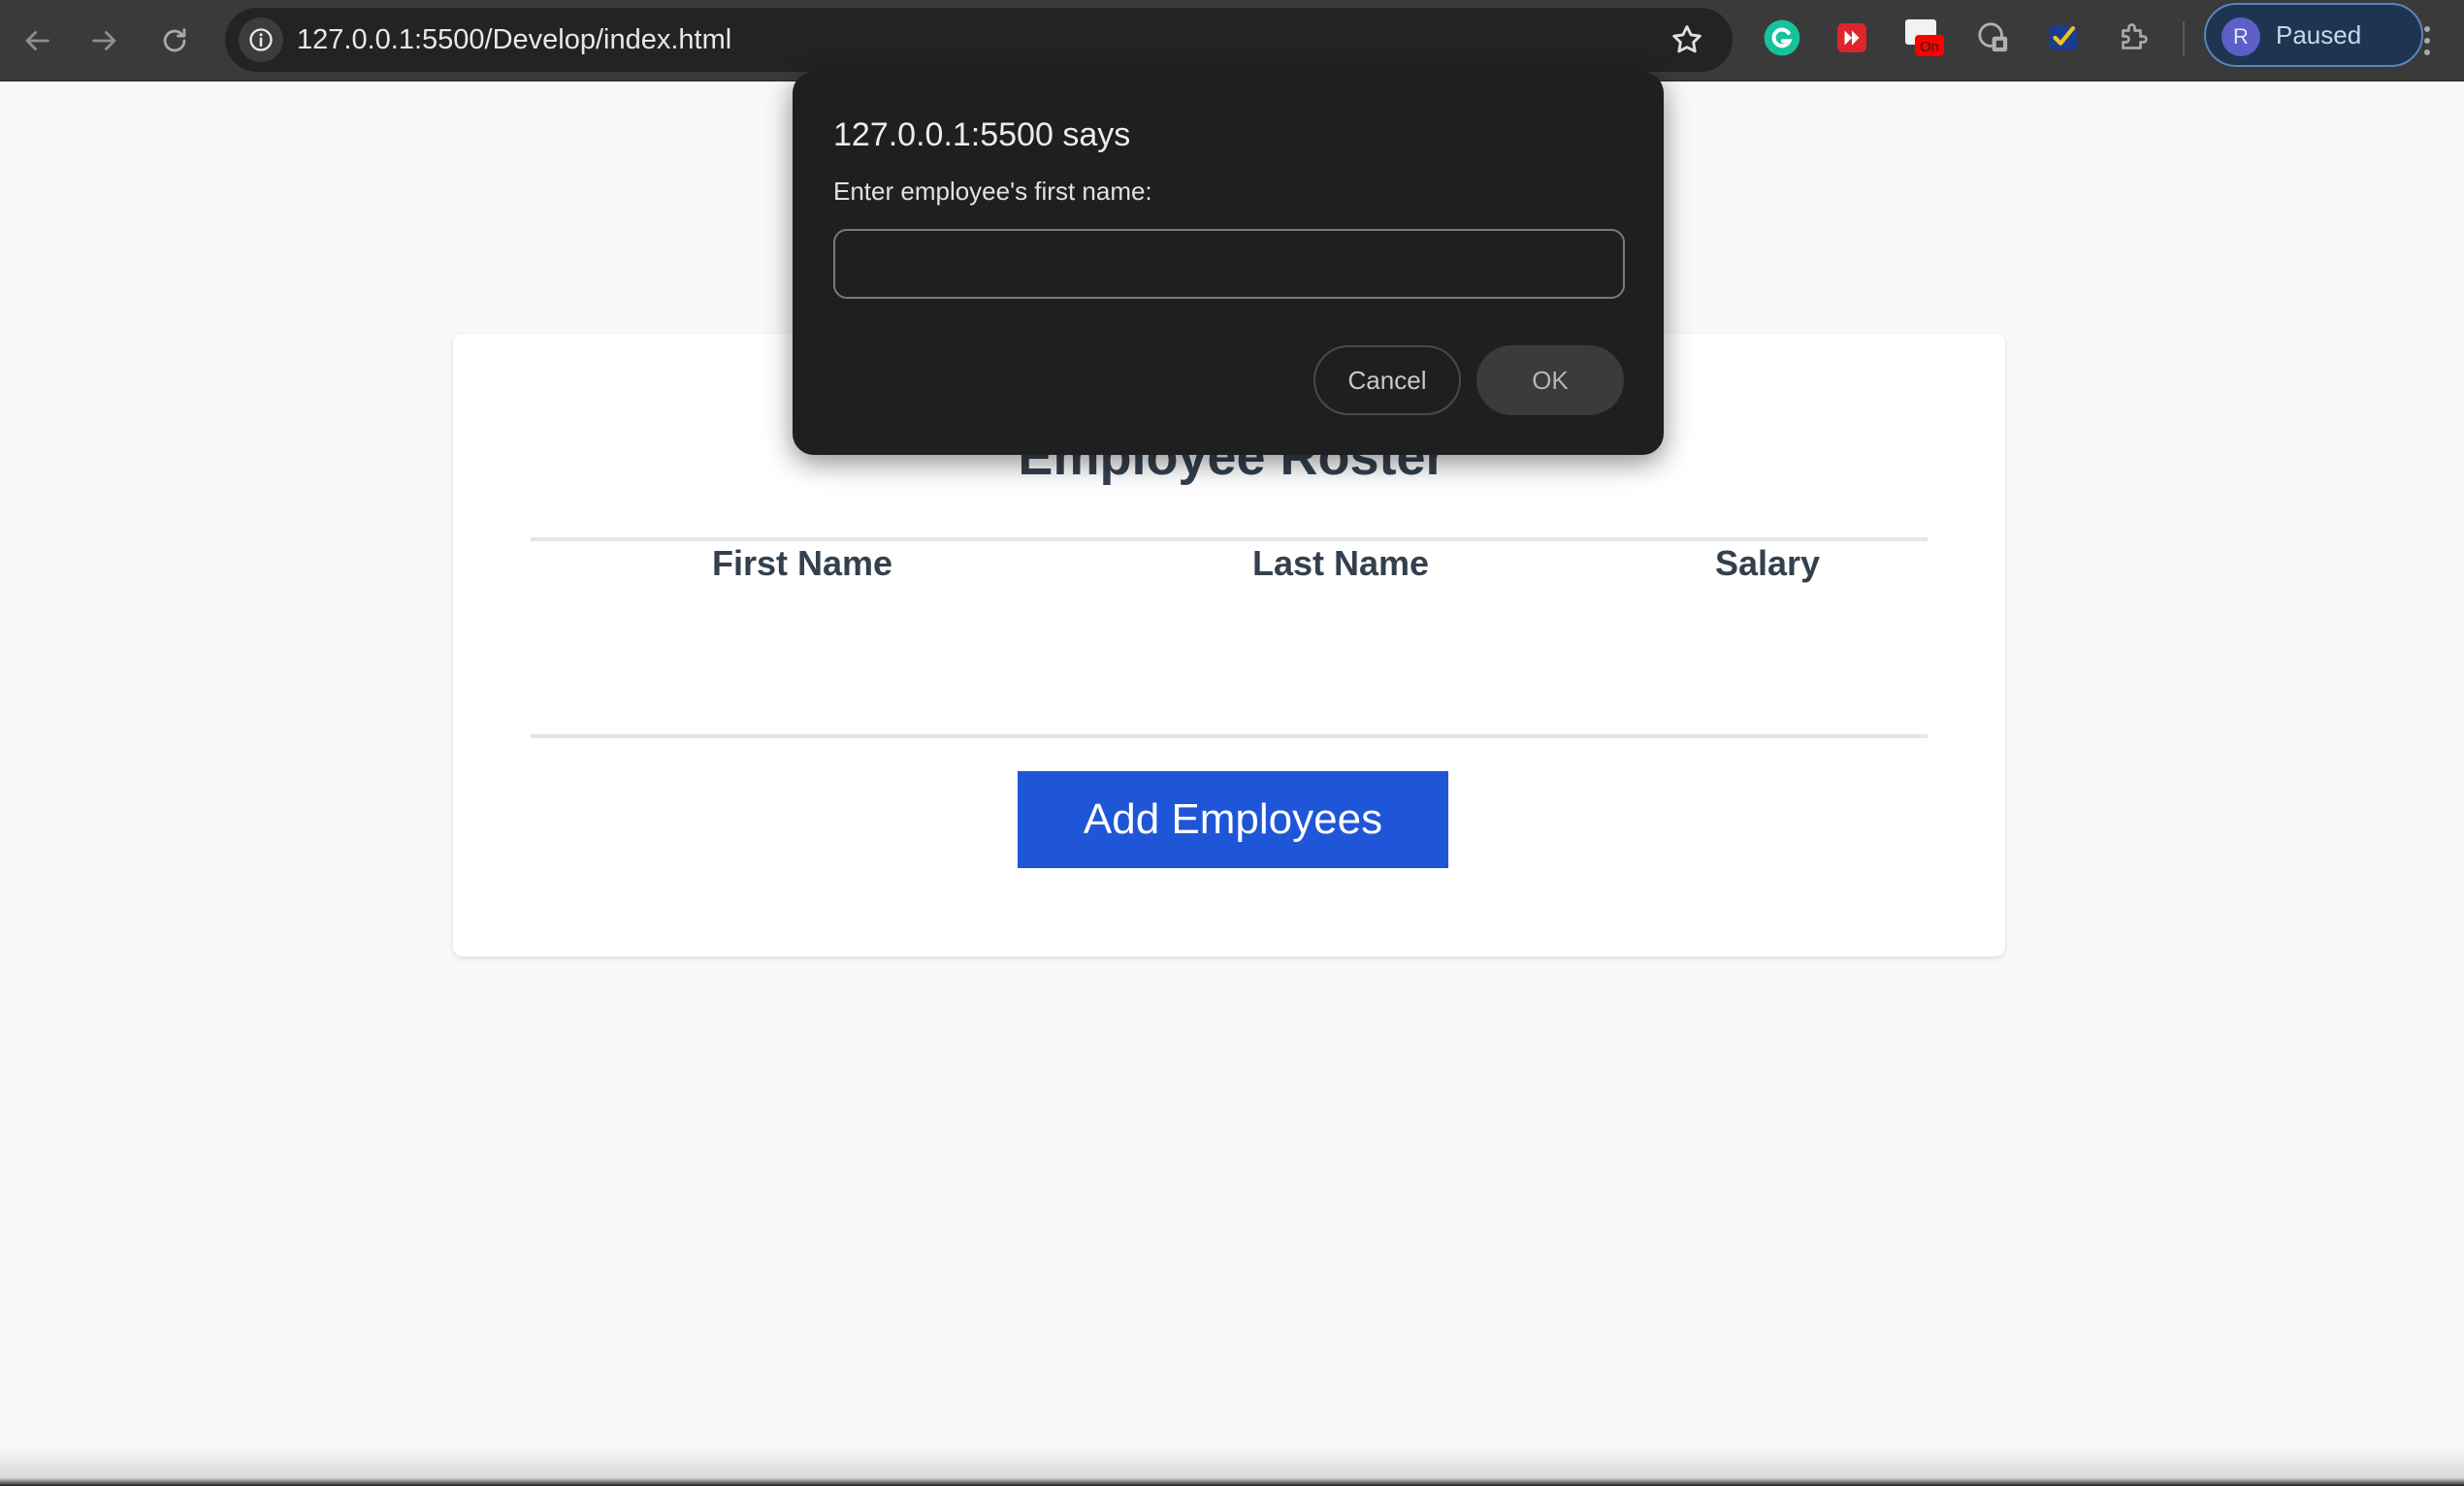 The height and width of the screenshot is (1486, 2464). What do you see at coordinates (982, 134) in the screenshot?
I see `dialog-title: 127.0.0.1:5500 says` at bounding box center [982, 134].